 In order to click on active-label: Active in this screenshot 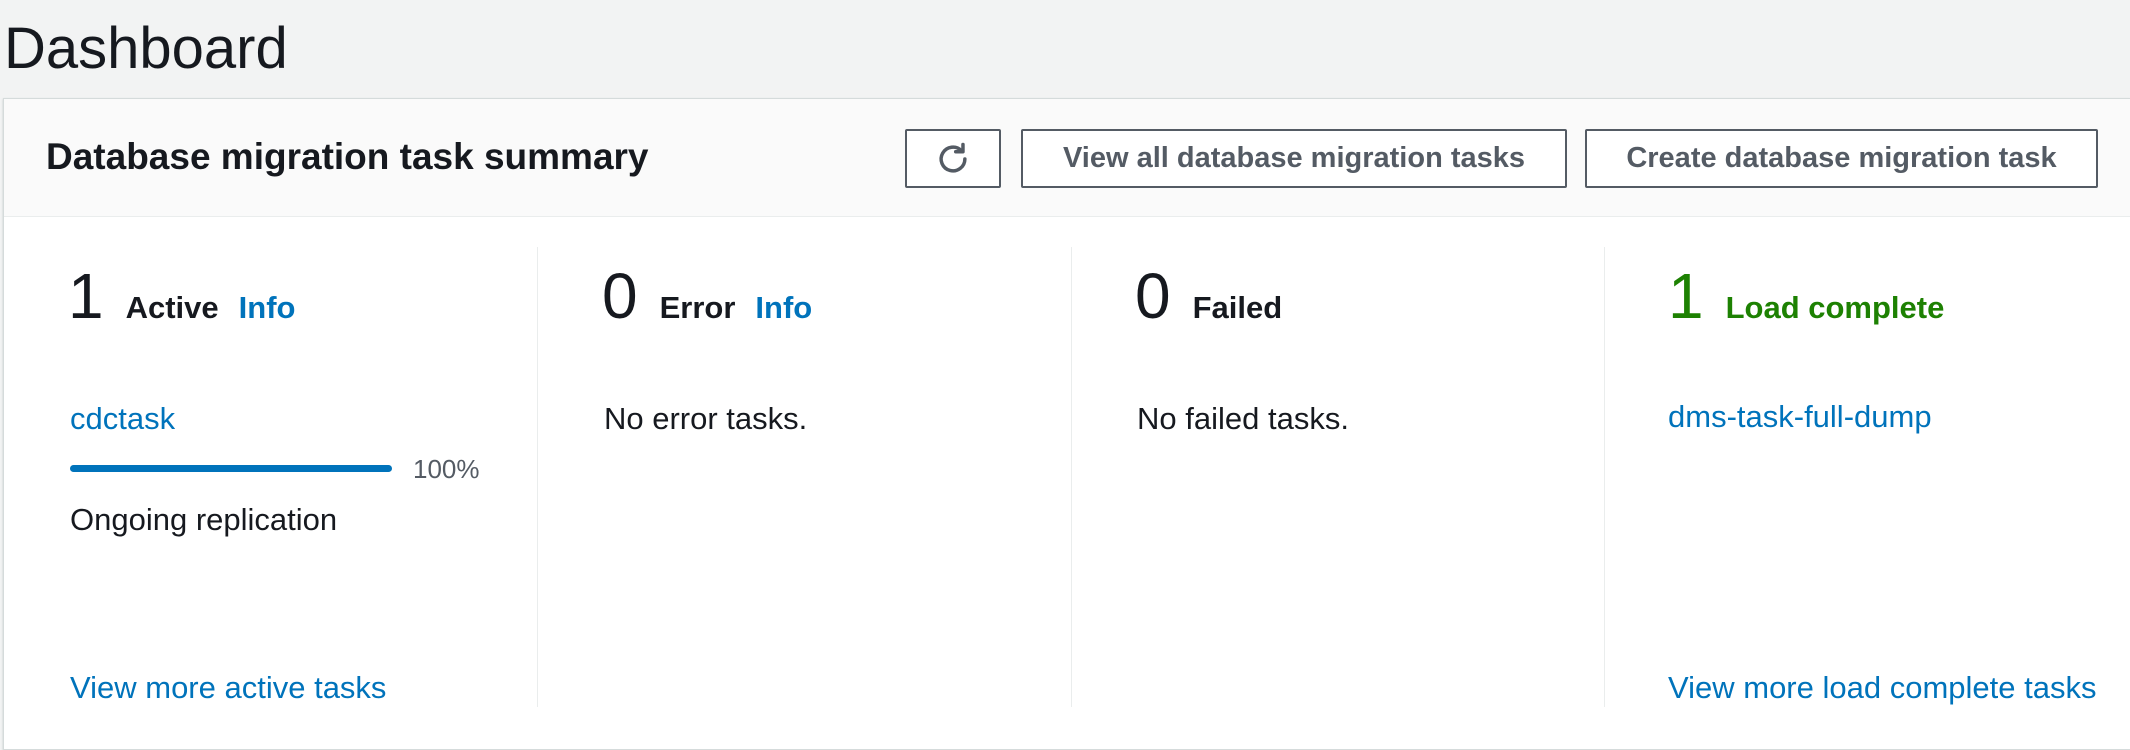, I will do `click(172, 307)`.